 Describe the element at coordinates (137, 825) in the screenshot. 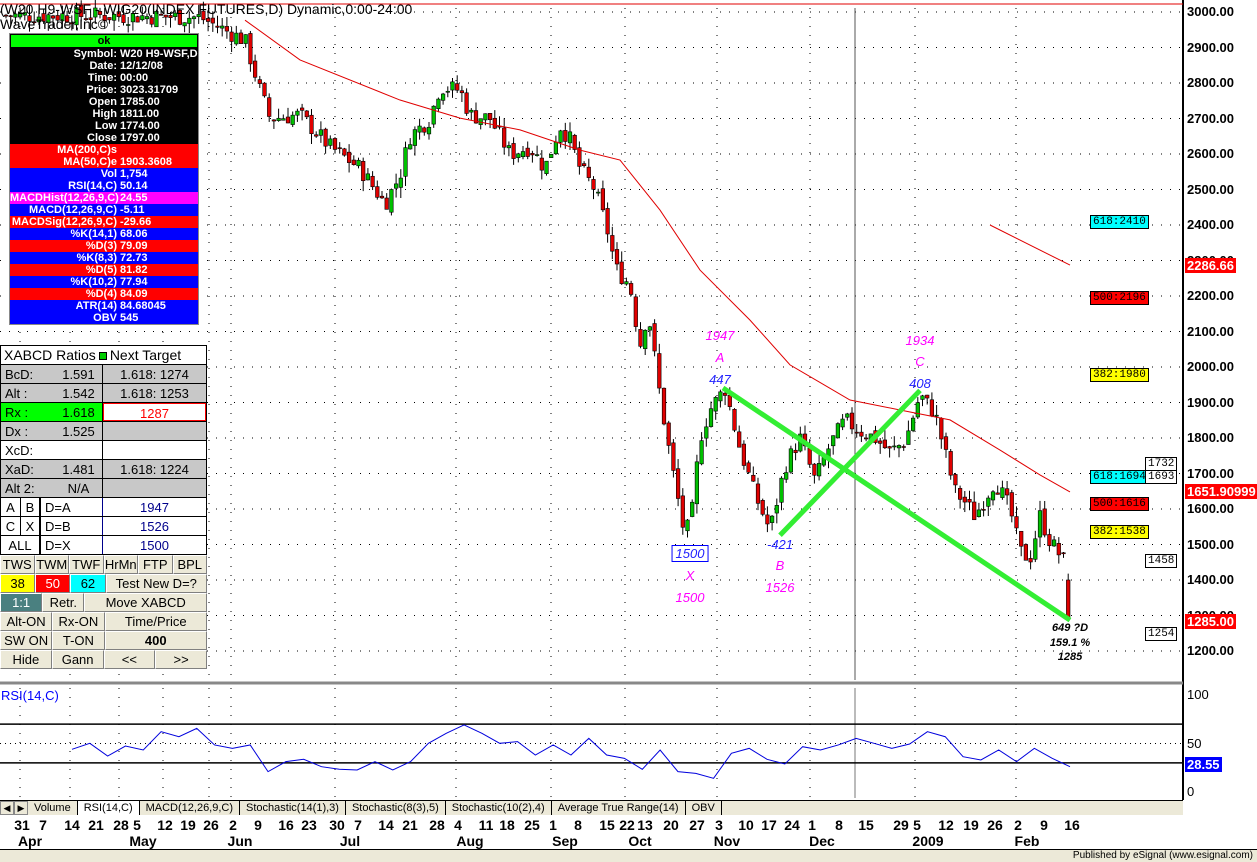

I see `date-tick-label: 5` at that location.